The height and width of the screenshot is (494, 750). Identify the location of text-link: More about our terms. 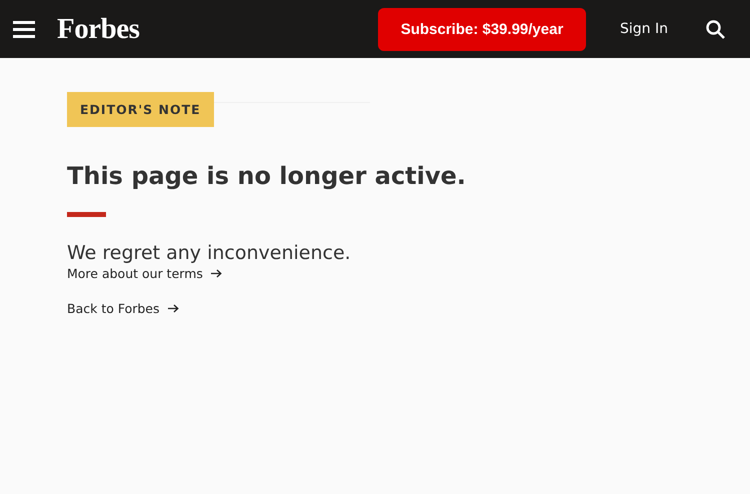
(144, 273).